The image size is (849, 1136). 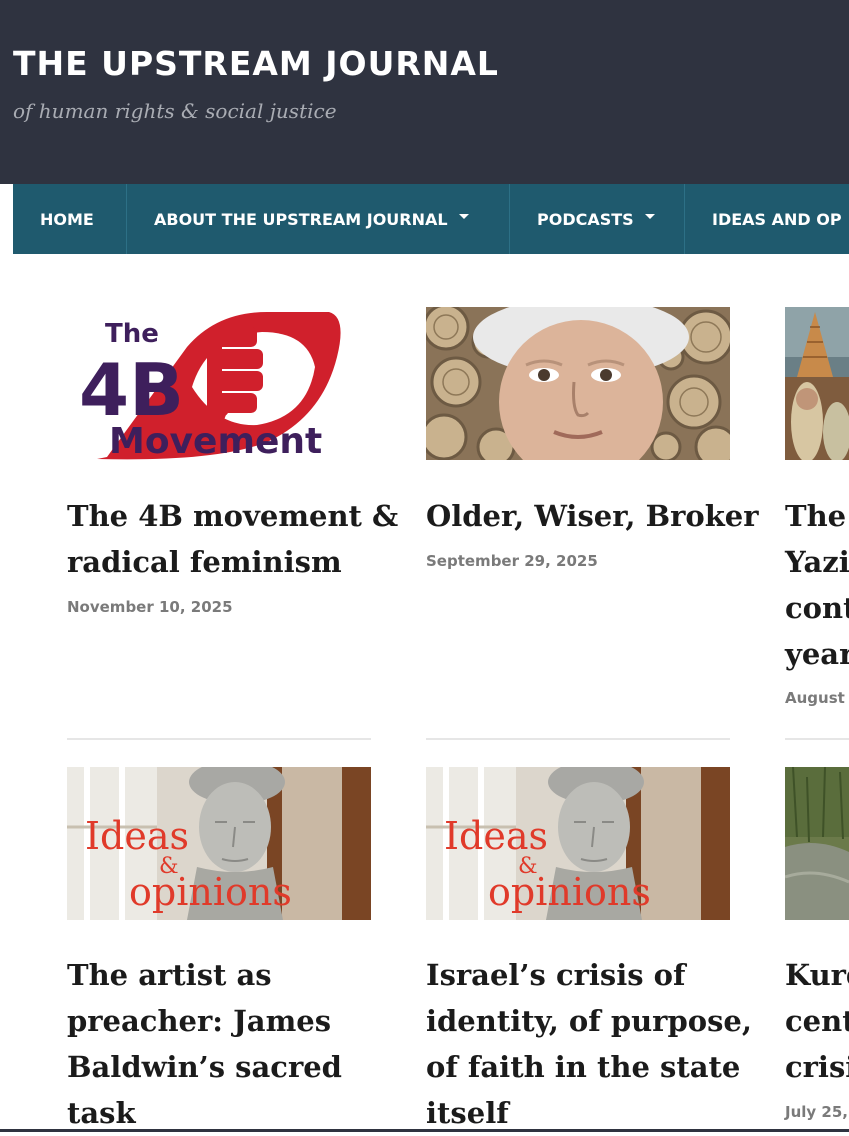 I want to click on title-line: The, so click(x=816, y=516).